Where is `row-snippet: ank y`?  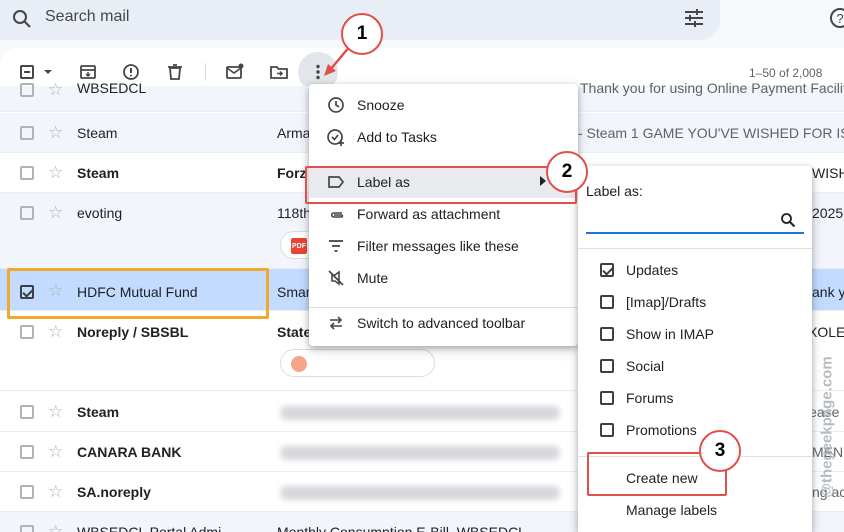 row-snippet: ank y is located at coordinates (828, 292).